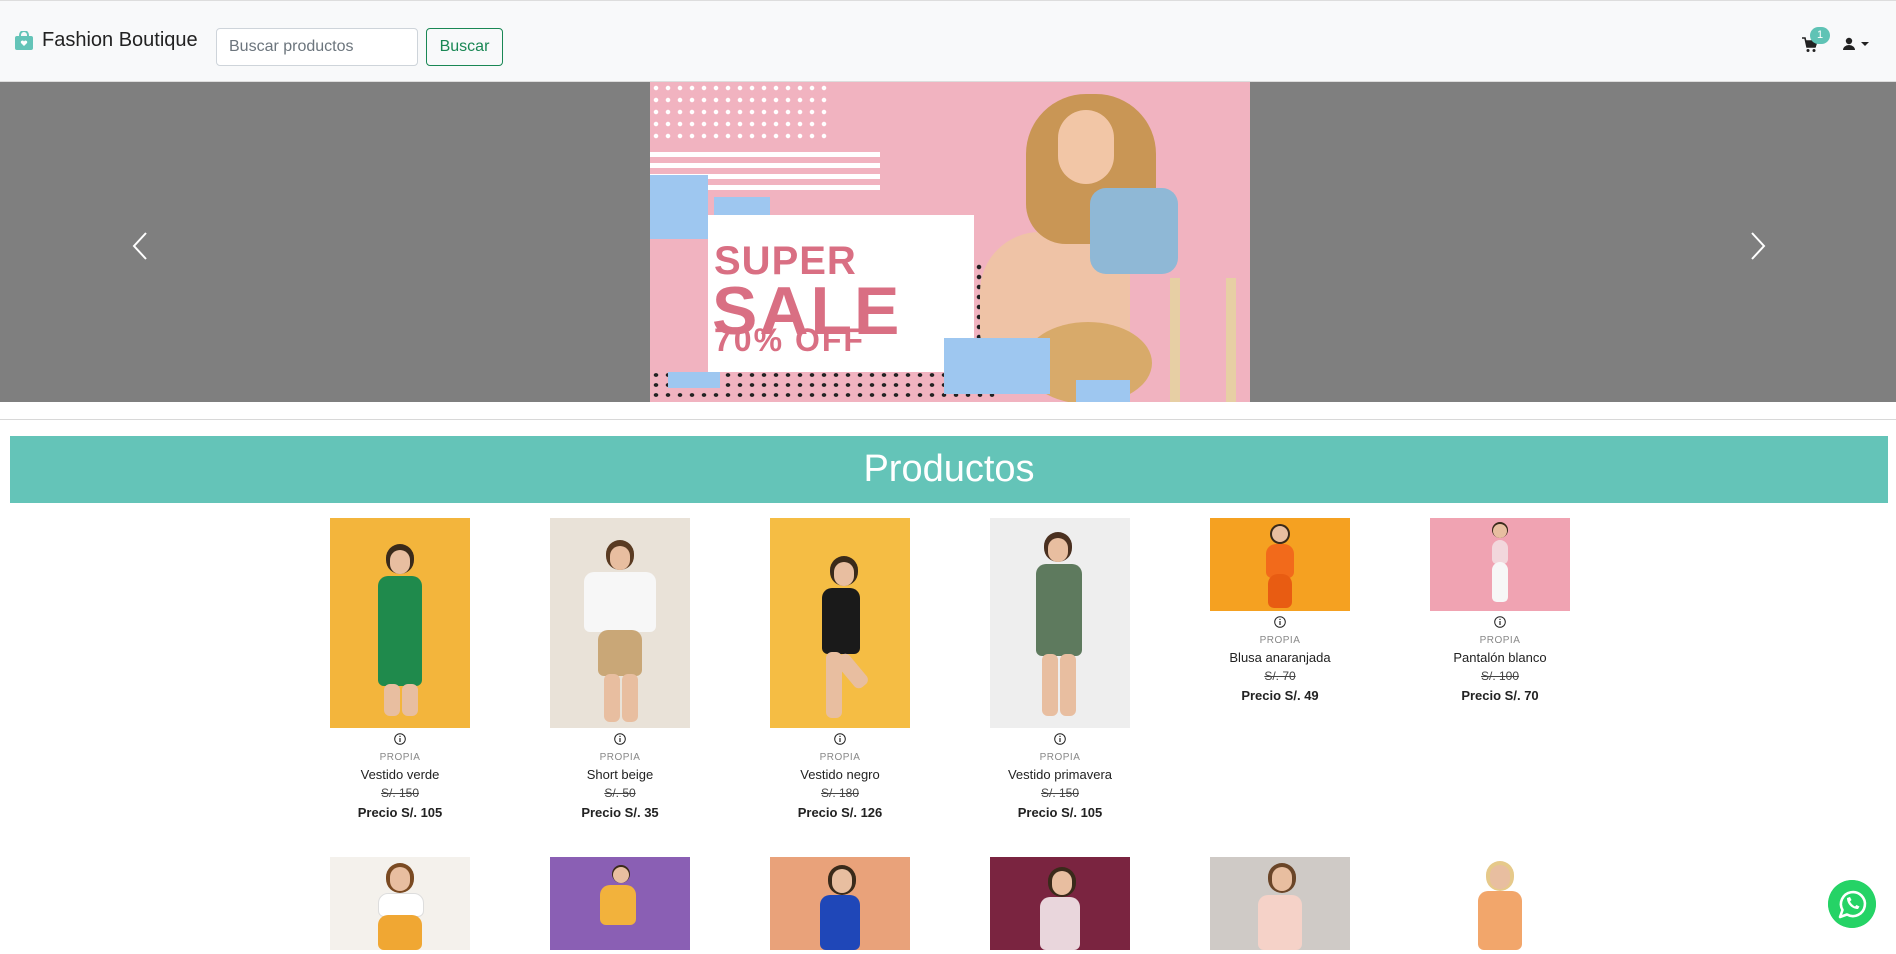 This screenshot has height=954, width=1896. Describe the element at coordinates (789, 340) in the screenshot. I see `banner-line-discount: 70% OFF` at that location.